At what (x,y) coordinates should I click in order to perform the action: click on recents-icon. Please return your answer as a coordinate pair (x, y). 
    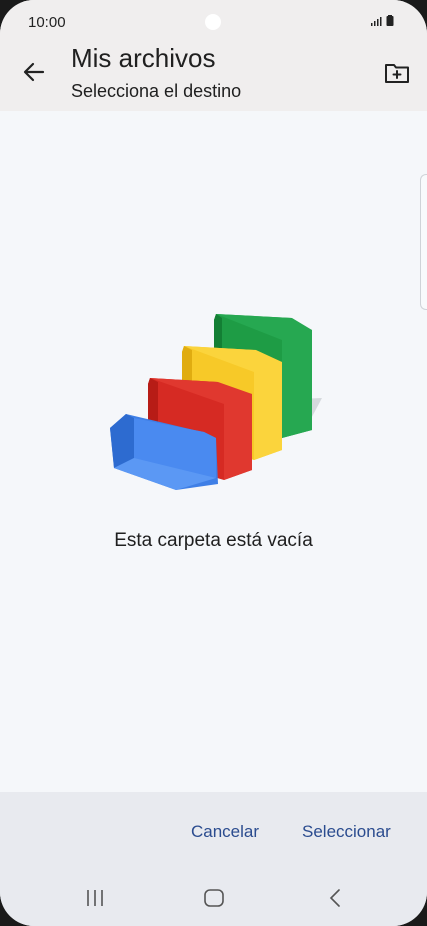
    Looking at the image, I should click on (95, 898).